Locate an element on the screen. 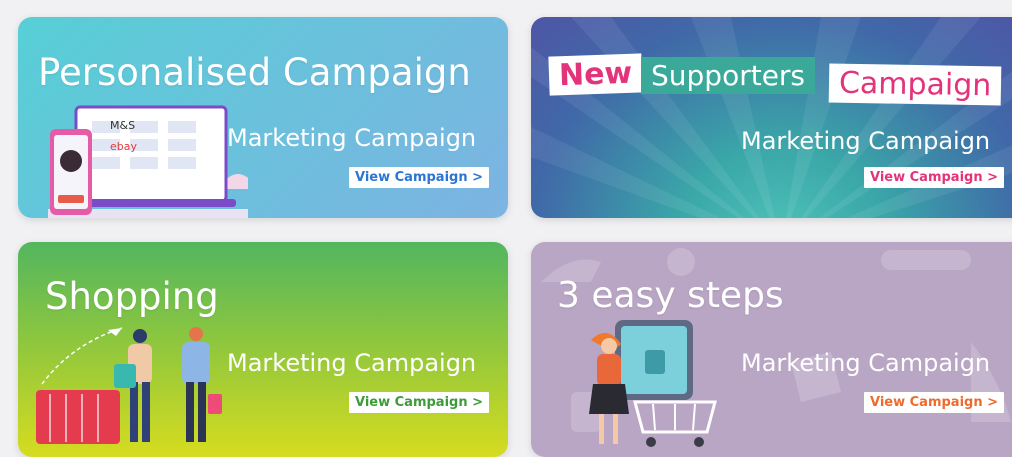 This screenshot has width=1012, height=457. card-title: 3 easy steps is located at coordinates (670, 295).